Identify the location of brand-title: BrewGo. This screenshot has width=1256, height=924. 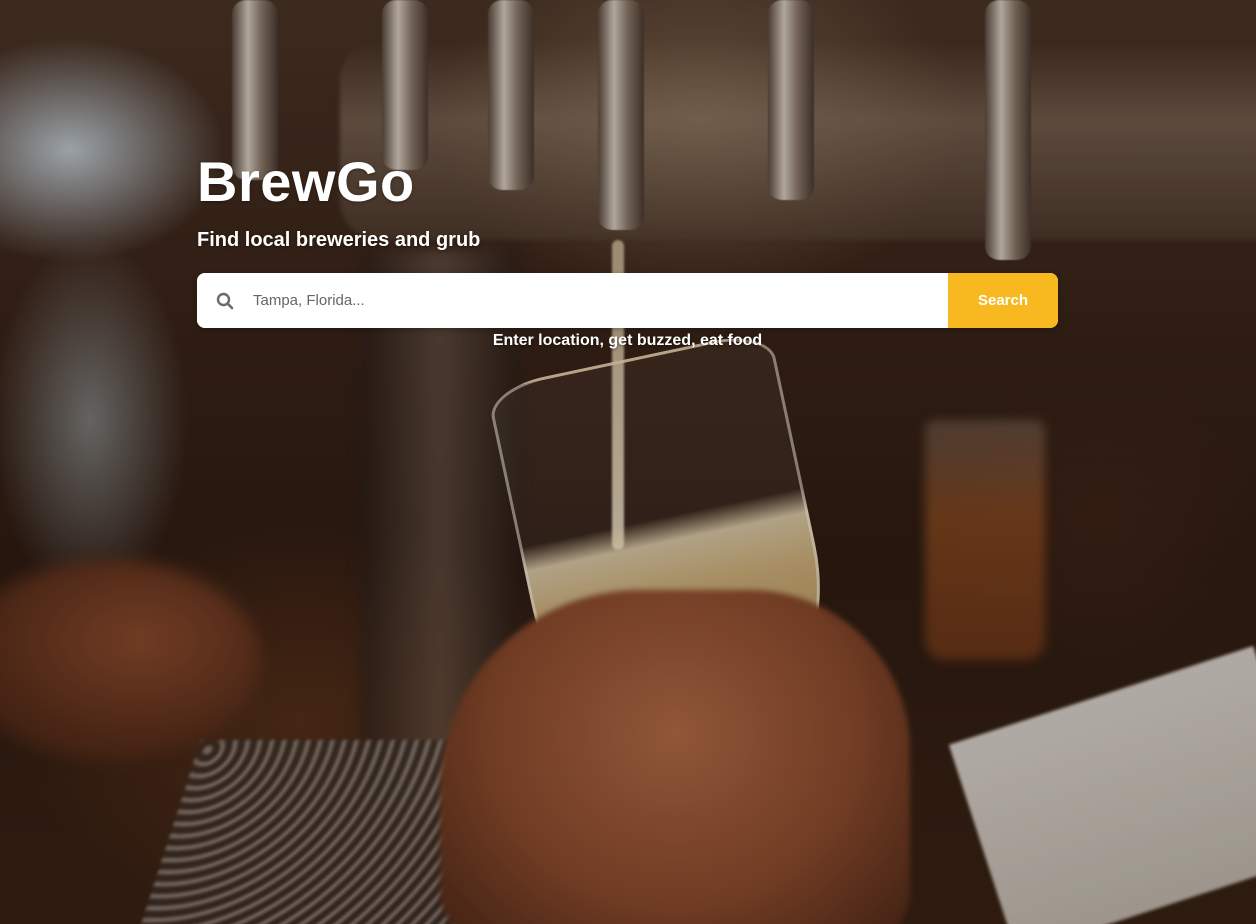
(306, 181).